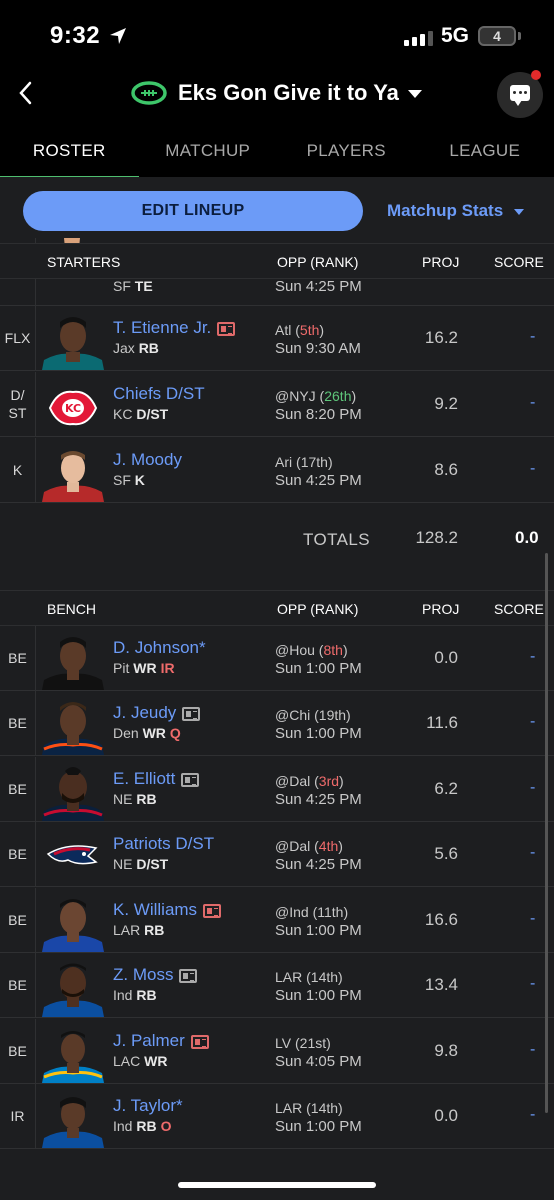 Image resolution: width=554 pixels, height=1200 pixels. I want to click on player-name-link: E. Elliott, so click(156, 779).